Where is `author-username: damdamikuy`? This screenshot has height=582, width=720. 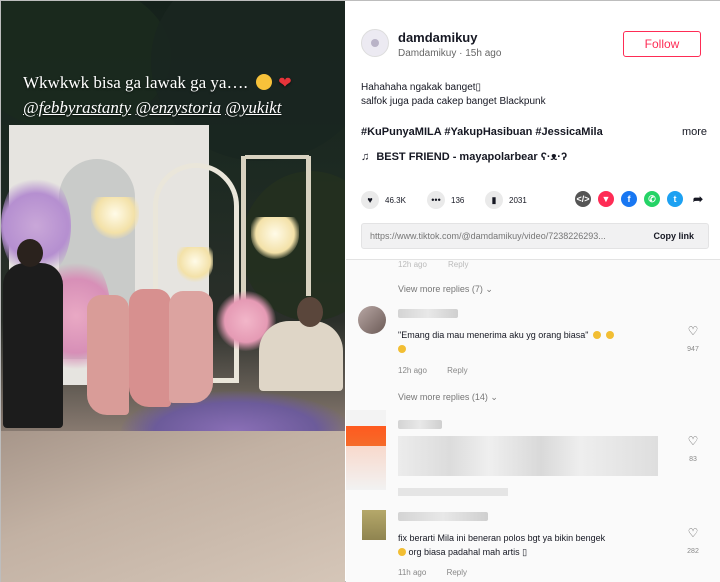 author-username: damdamikuy is located at coordinates (437, 37).